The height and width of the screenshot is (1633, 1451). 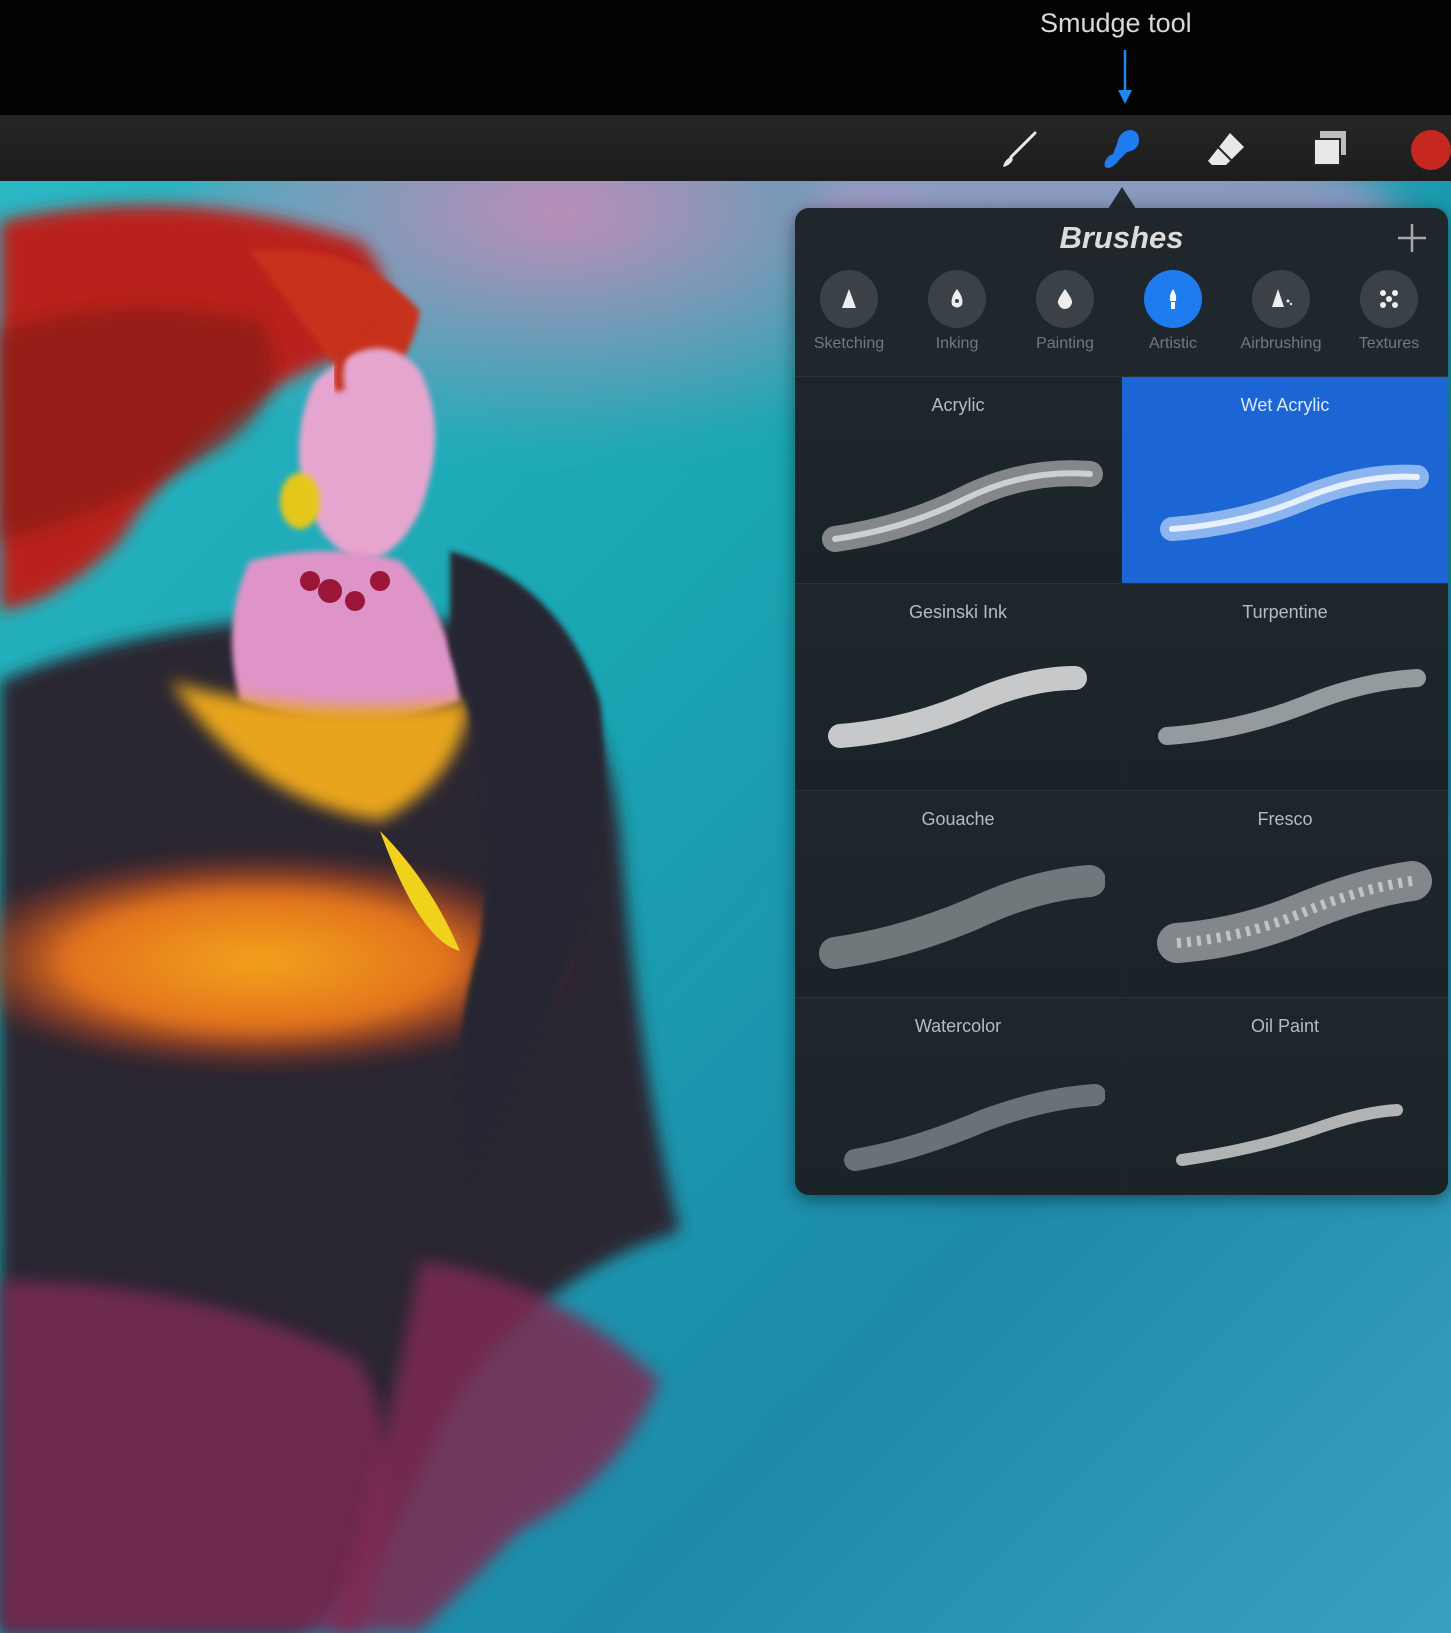 I want to click on color-swatch, so click(x=1431, y=150).